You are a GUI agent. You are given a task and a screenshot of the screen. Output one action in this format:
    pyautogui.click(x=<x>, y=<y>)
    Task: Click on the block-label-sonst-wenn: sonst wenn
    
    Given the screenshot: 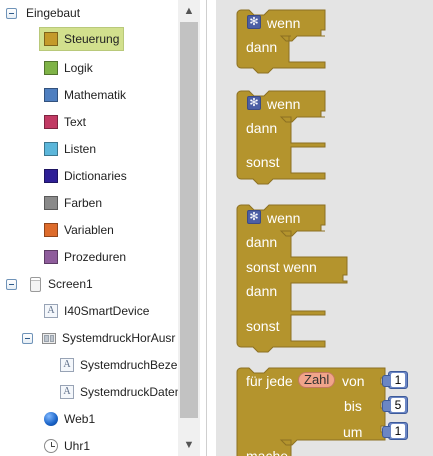 What is the action you would take?
    pyautogui.click(x=281, y=267)
    